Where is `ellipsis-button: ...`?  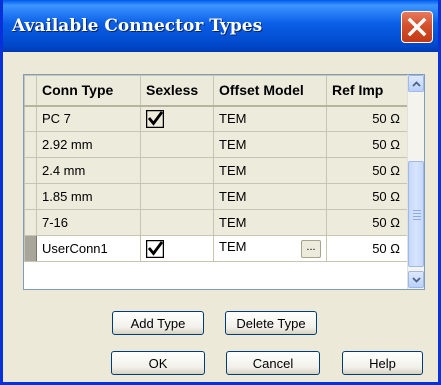
ellipsis-button: ... is located at coordinates (311, 249).